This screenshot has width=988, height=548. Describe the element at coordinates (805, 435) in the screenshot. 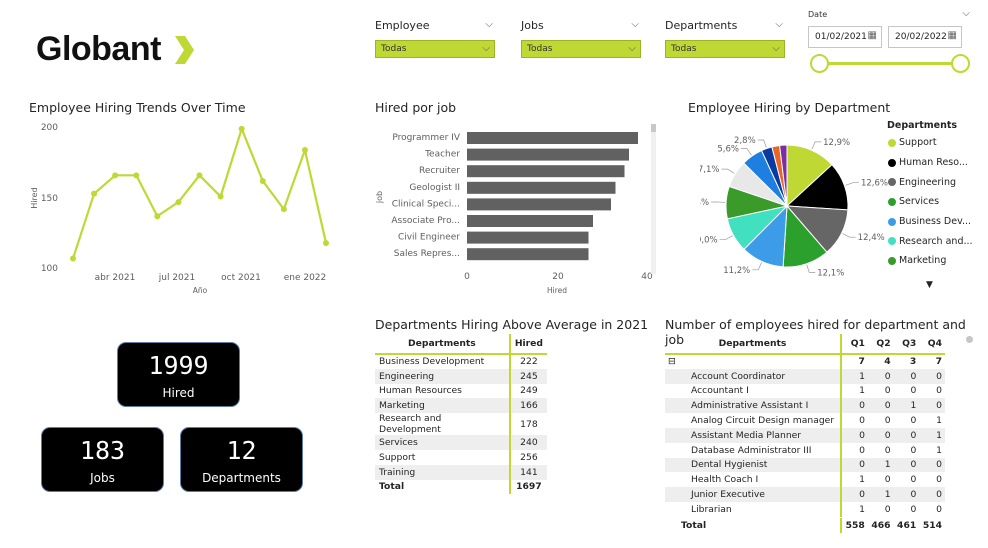

I see `matrix-row: Assistant Media Planner 0 0 0 1` at that location.